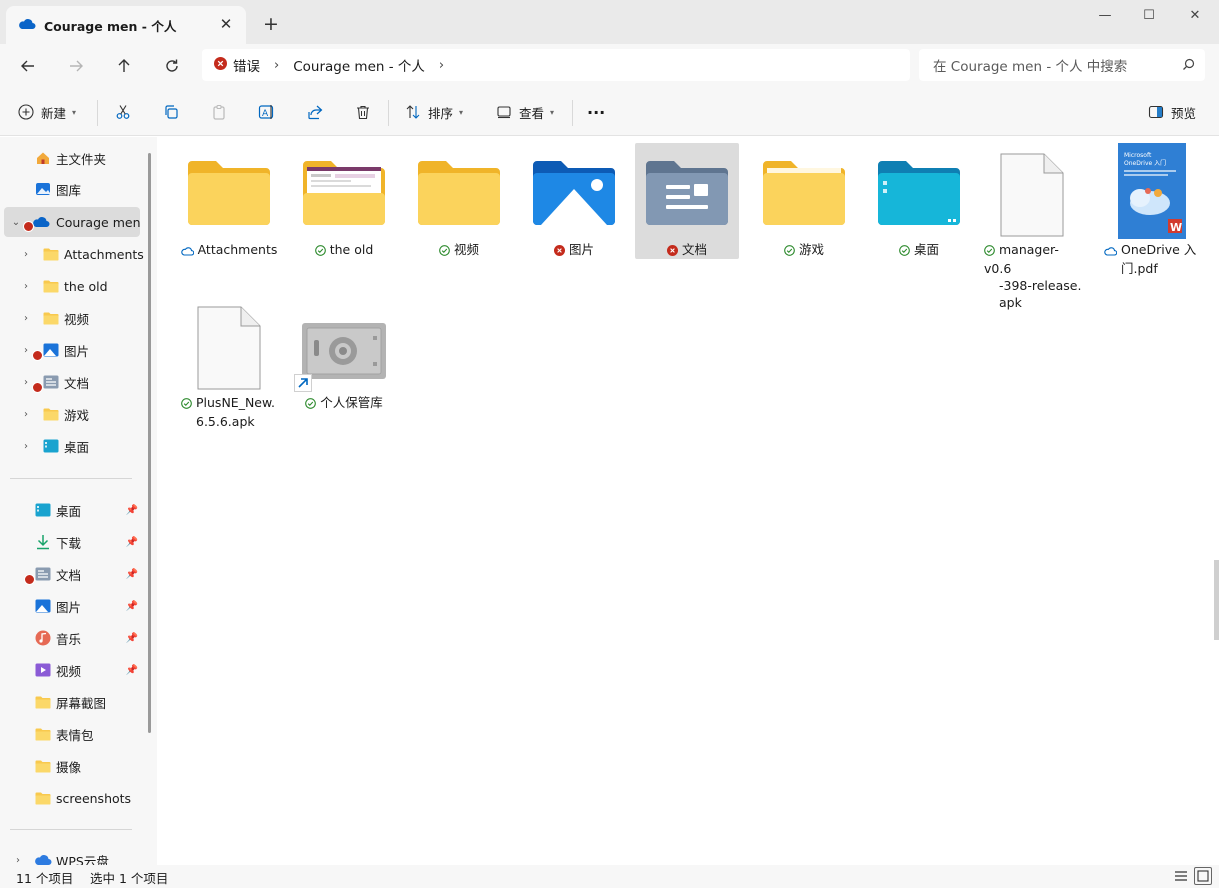 The width and height of the screenshot is (1219, 888). Describe the element at coordinates (1172, 112) in the screenshot. I see `preview-pane-button: 预览` at that location.